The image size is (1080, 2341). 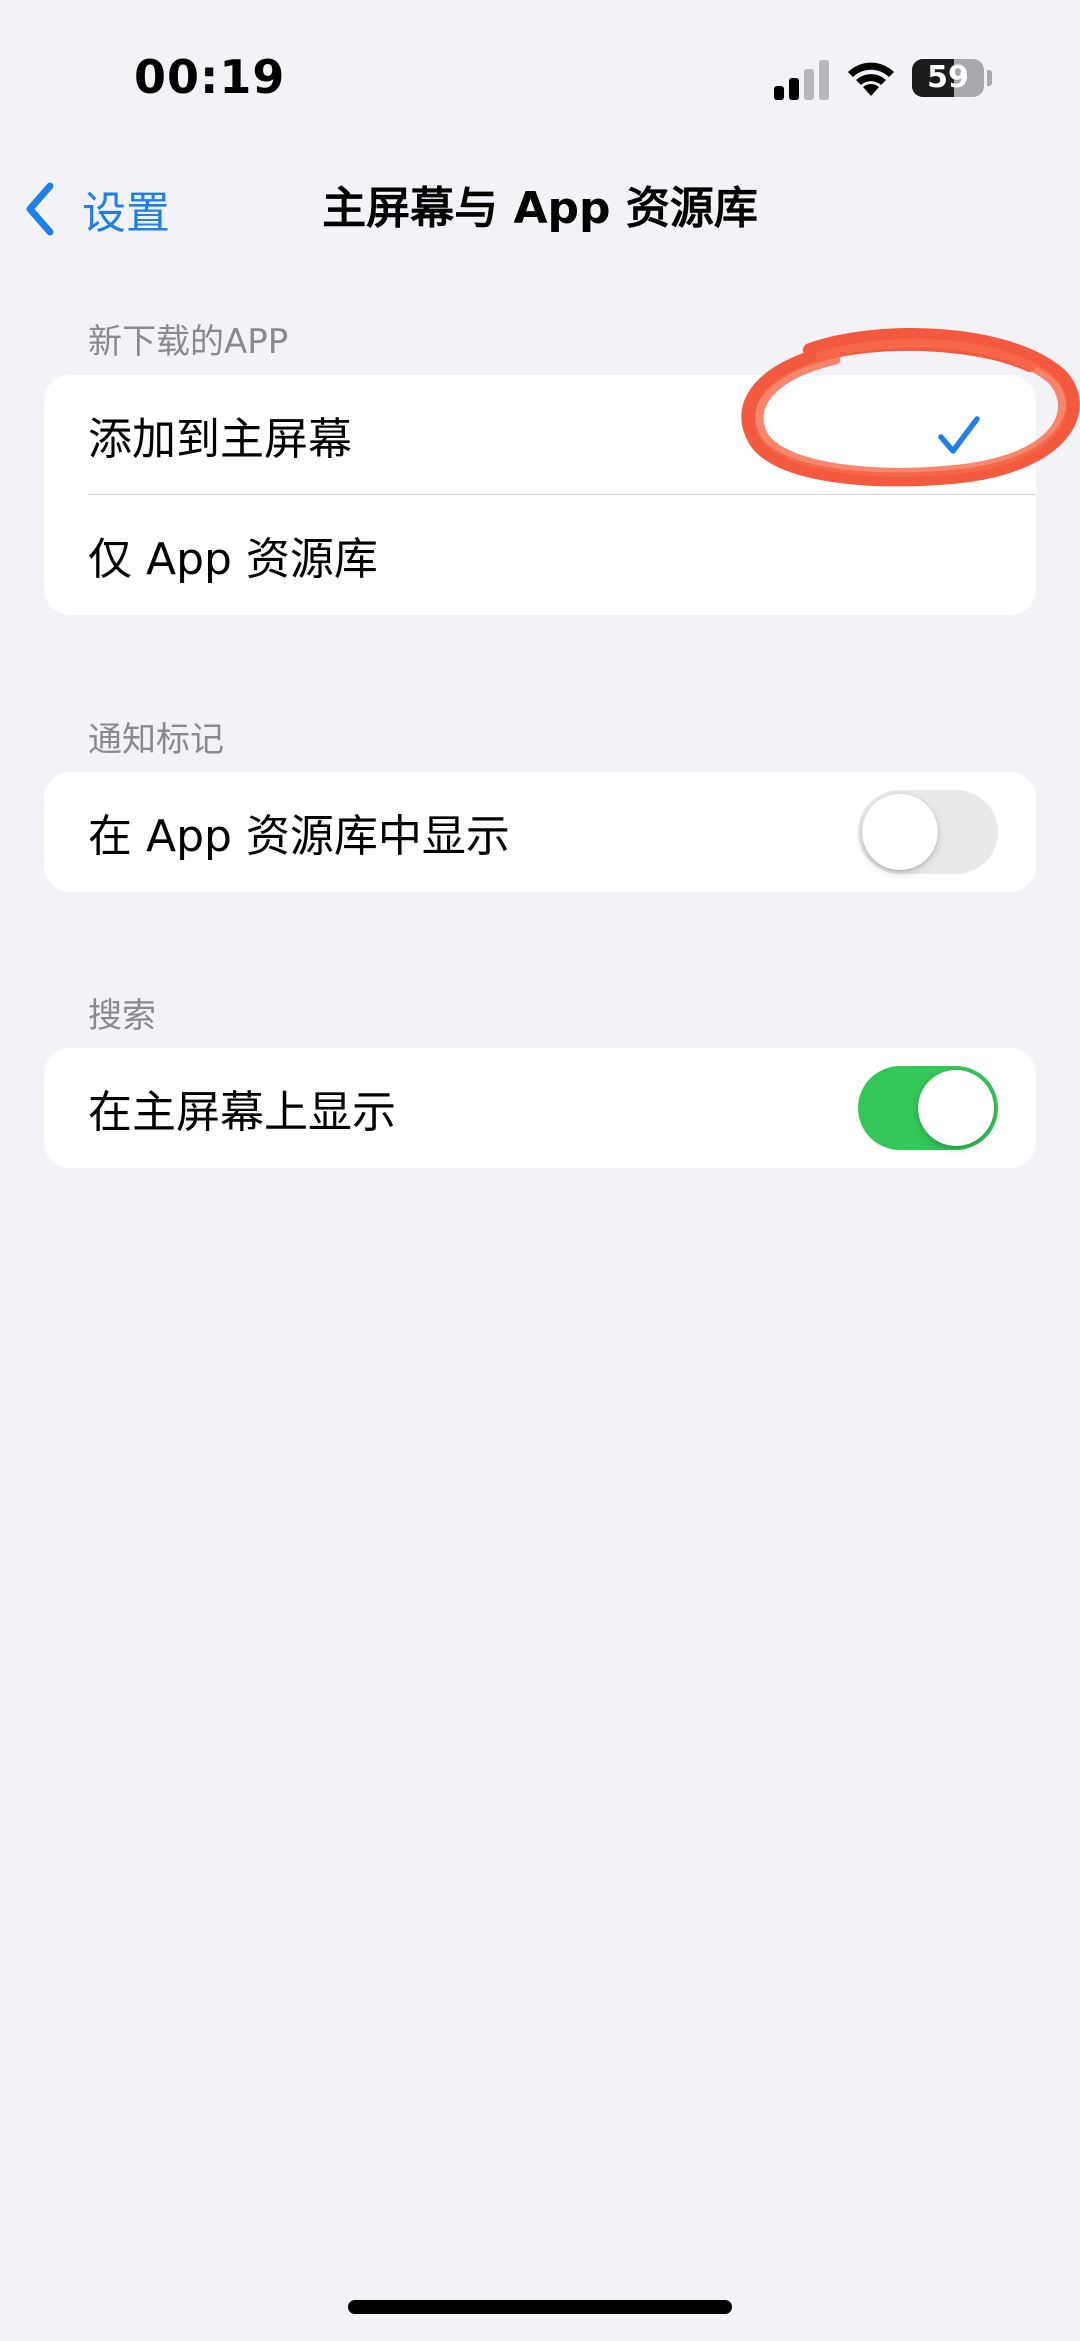 What do you see at coordinates (540, 80) in the screenshot?
I see `status-bar: 00:19 59` at bounding box center [540, 80].